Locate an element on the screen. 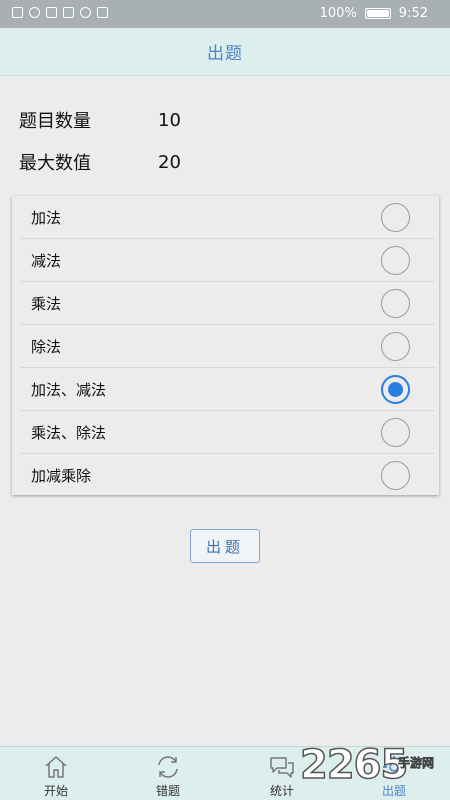  option-multiply-divide: 乘法、除法 is located at coordinates (225, 432).